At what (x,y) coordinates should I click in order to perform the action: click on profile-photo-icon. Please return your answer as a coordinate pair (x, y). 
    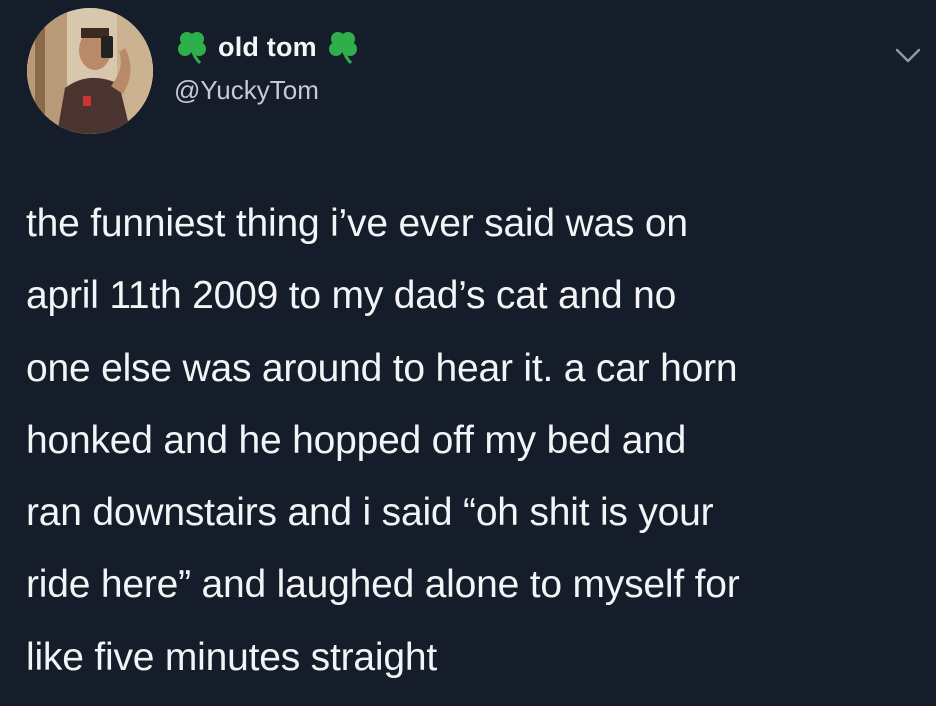
    Looking at the image, I should click on (90, 71).